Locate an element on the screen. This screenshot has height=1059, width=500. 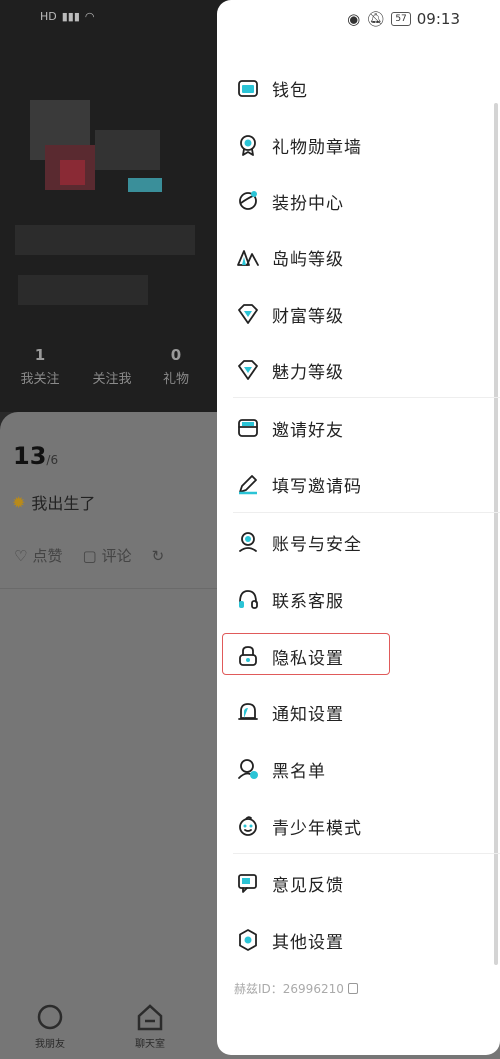
pen-icon is located at coordinates (248, 484).